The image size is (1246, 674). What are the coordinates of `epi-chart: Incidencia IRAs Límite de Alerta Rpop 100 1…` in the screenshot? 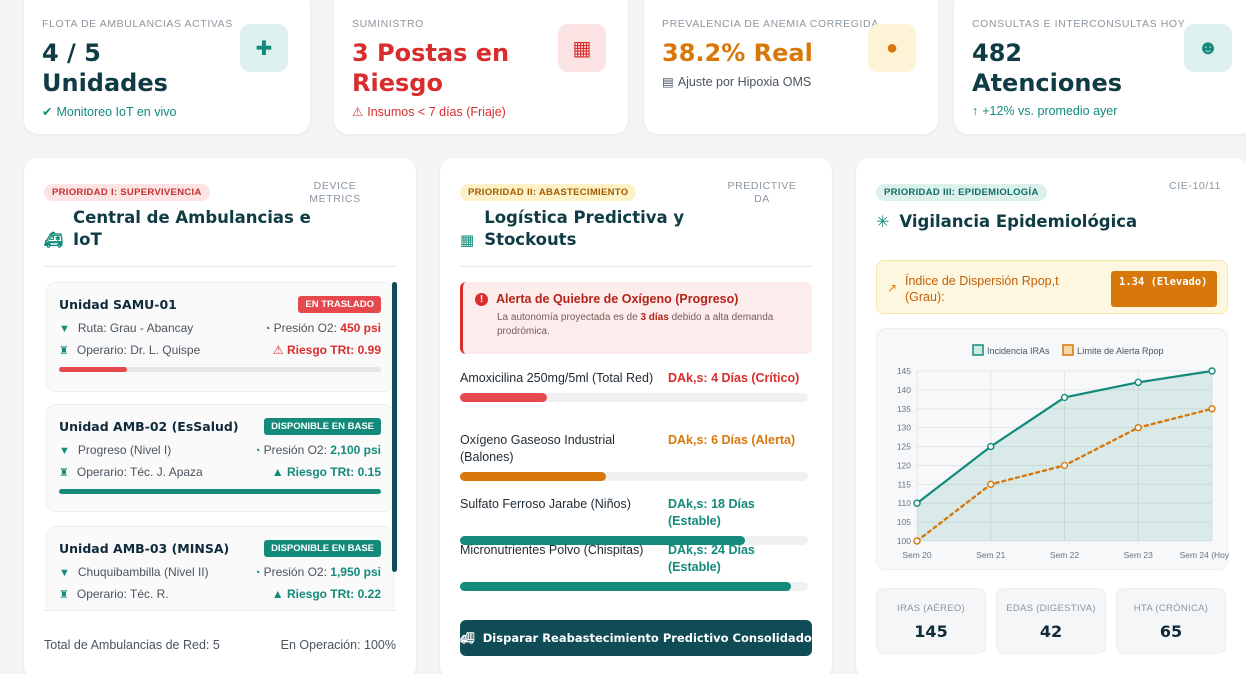 It's located at (1054, 449).